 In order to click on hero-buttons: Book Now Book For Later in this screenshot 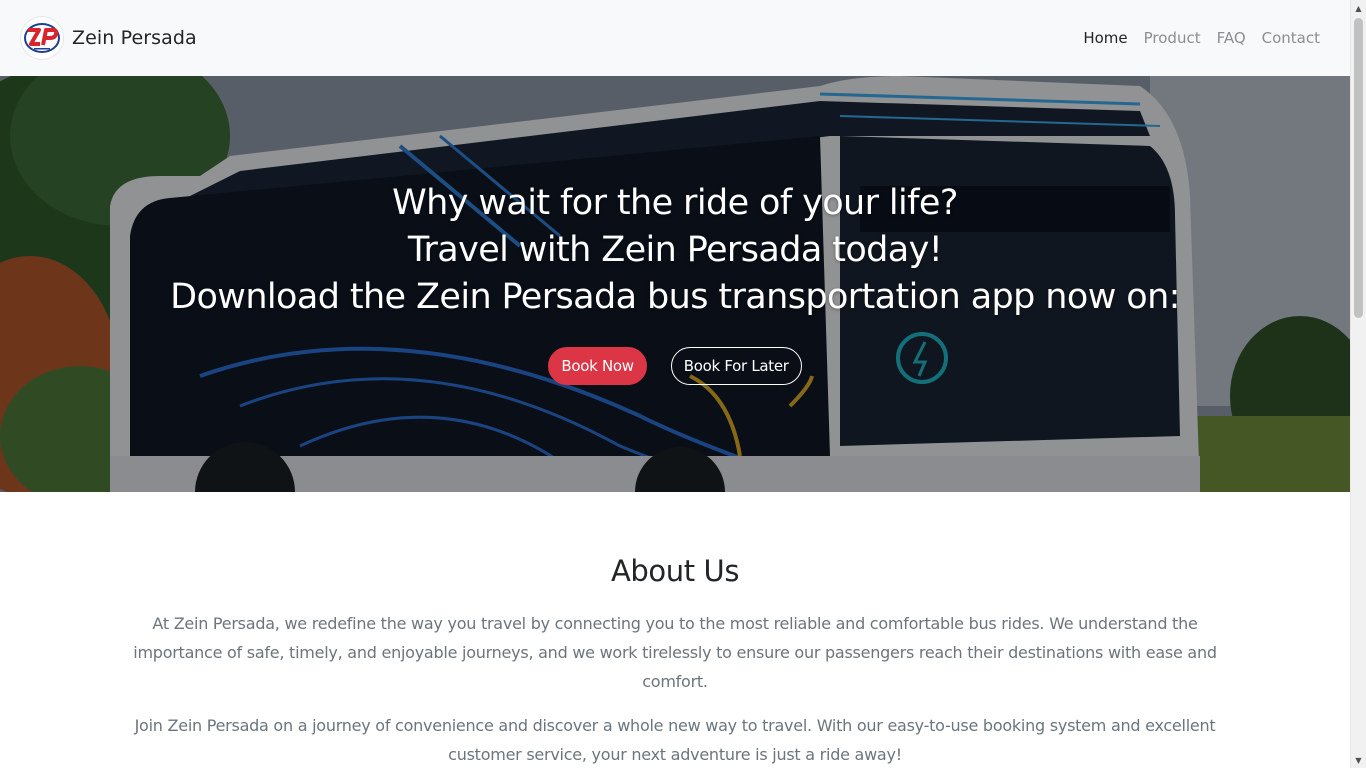, I will do `click(675, 366)`.